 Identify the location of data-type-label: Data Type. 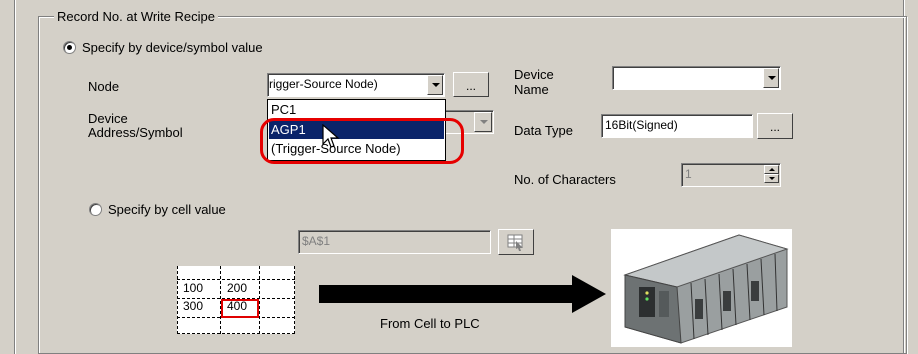
(544, 130).